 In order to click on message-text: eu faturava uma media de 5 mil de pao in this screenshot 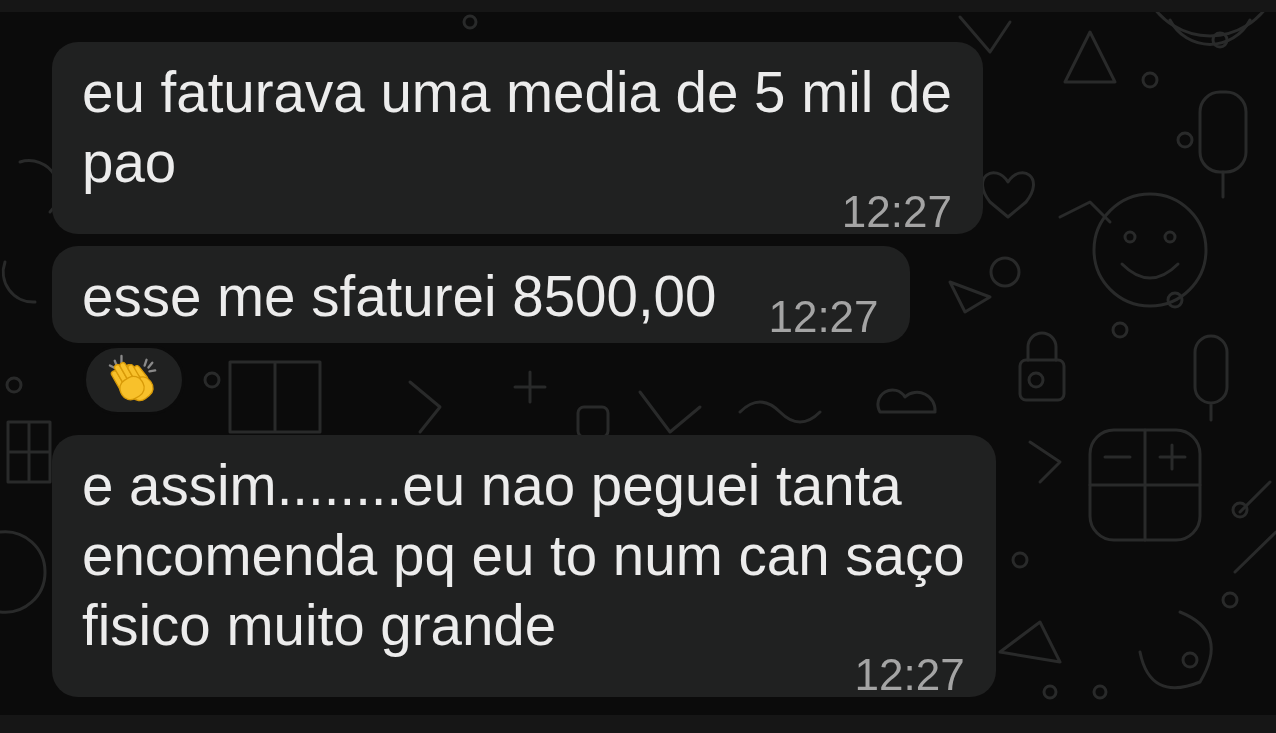, I will do `click(517, 127)`.